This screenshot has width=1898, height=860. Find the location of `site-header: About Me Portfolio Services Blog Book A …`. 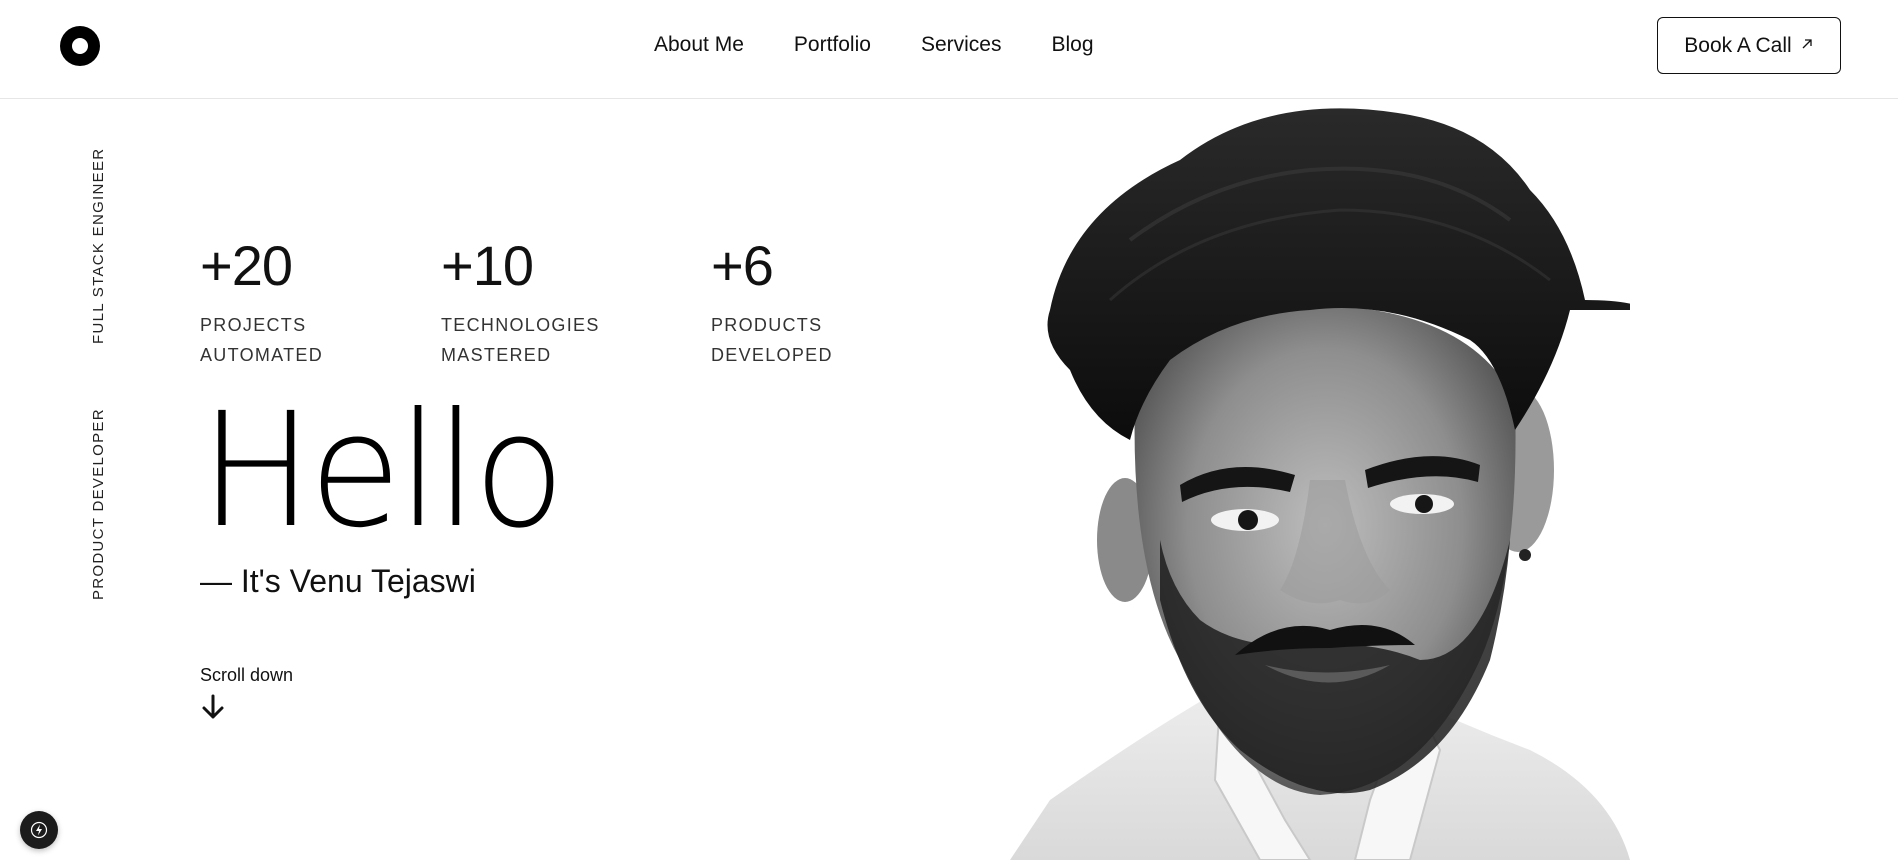

site-header: About Me Portfolio Services Blog Book A … is located at coordinates (949, 49).